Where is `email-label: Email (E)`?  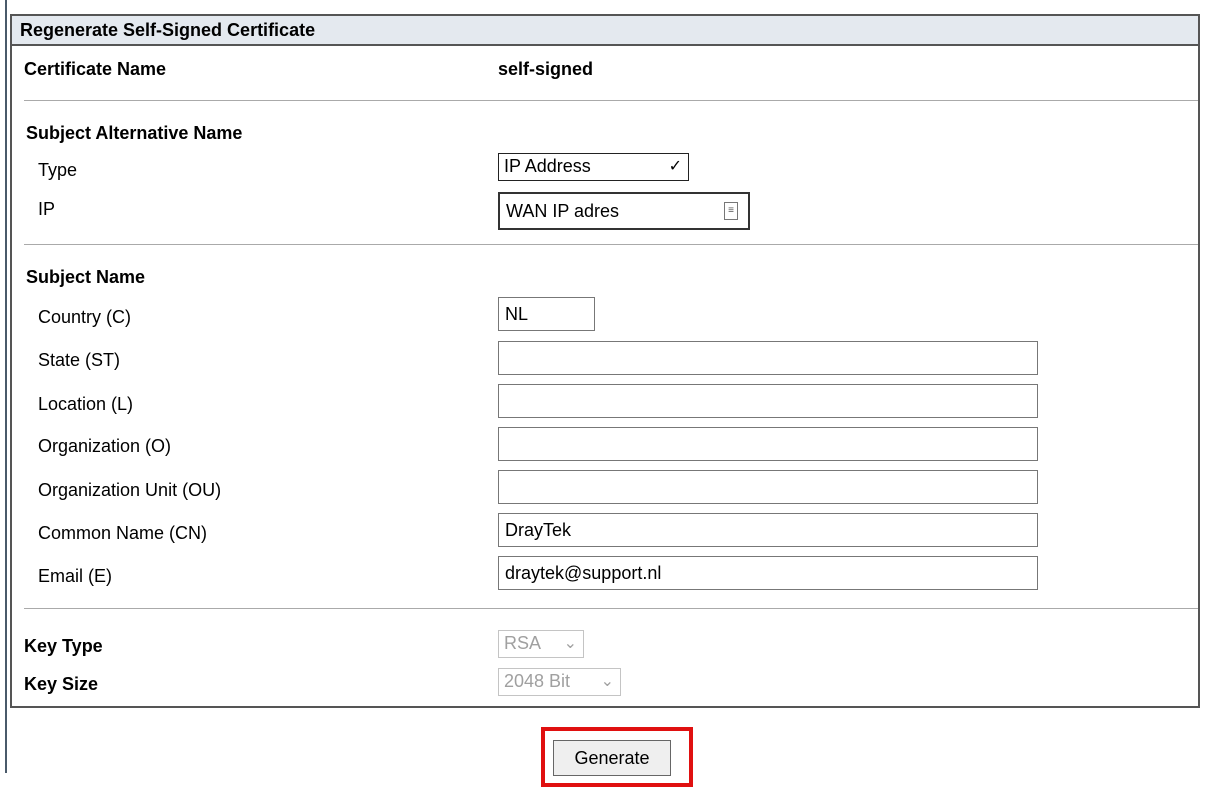 email-label: Email (E) is located at coordinates (75, 576).